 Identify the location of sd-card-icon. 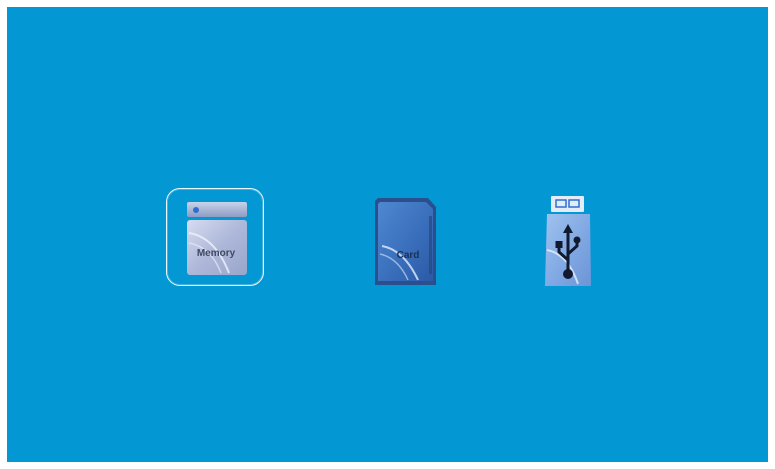
(405, 237).